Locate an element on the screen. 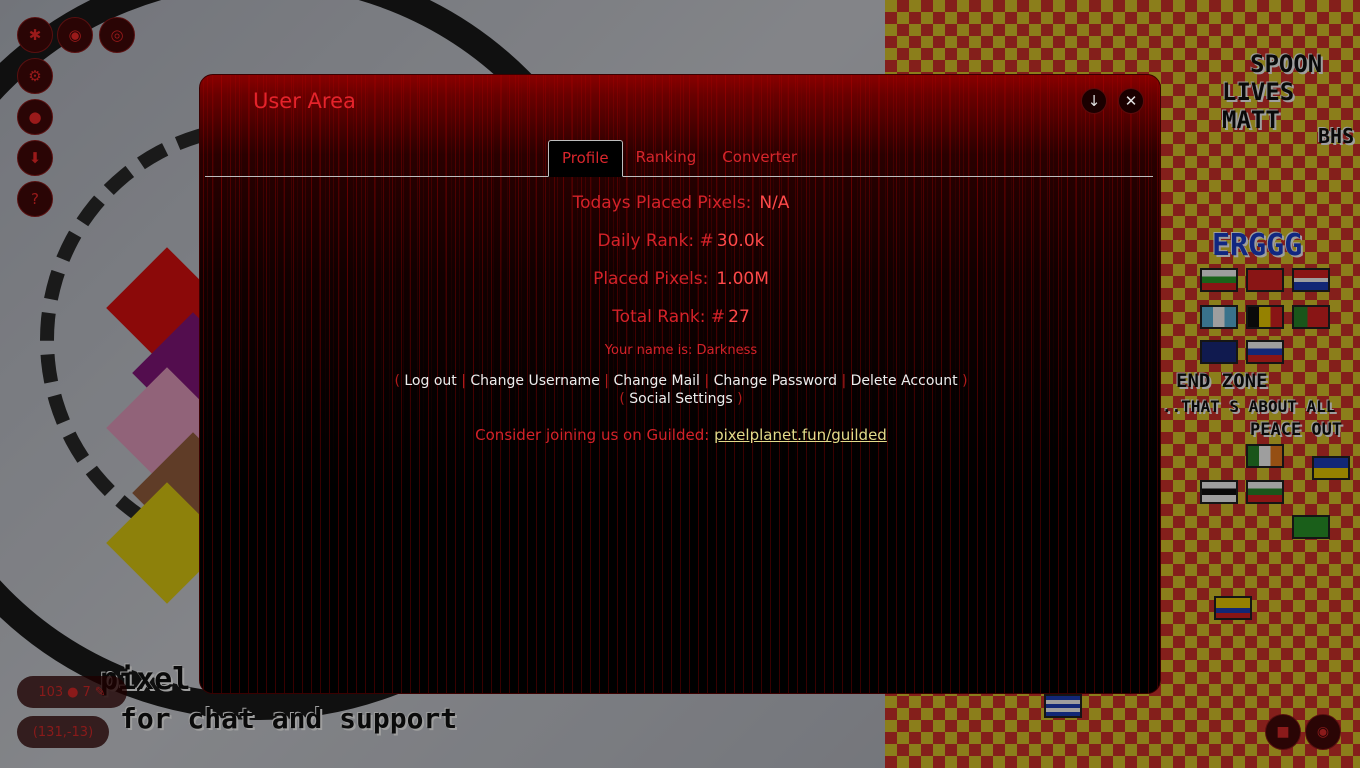 The height and width of the screenshot is (768, 1360). total-rank-stat: Total Rank: #27 is located at coordinates (680, 317).